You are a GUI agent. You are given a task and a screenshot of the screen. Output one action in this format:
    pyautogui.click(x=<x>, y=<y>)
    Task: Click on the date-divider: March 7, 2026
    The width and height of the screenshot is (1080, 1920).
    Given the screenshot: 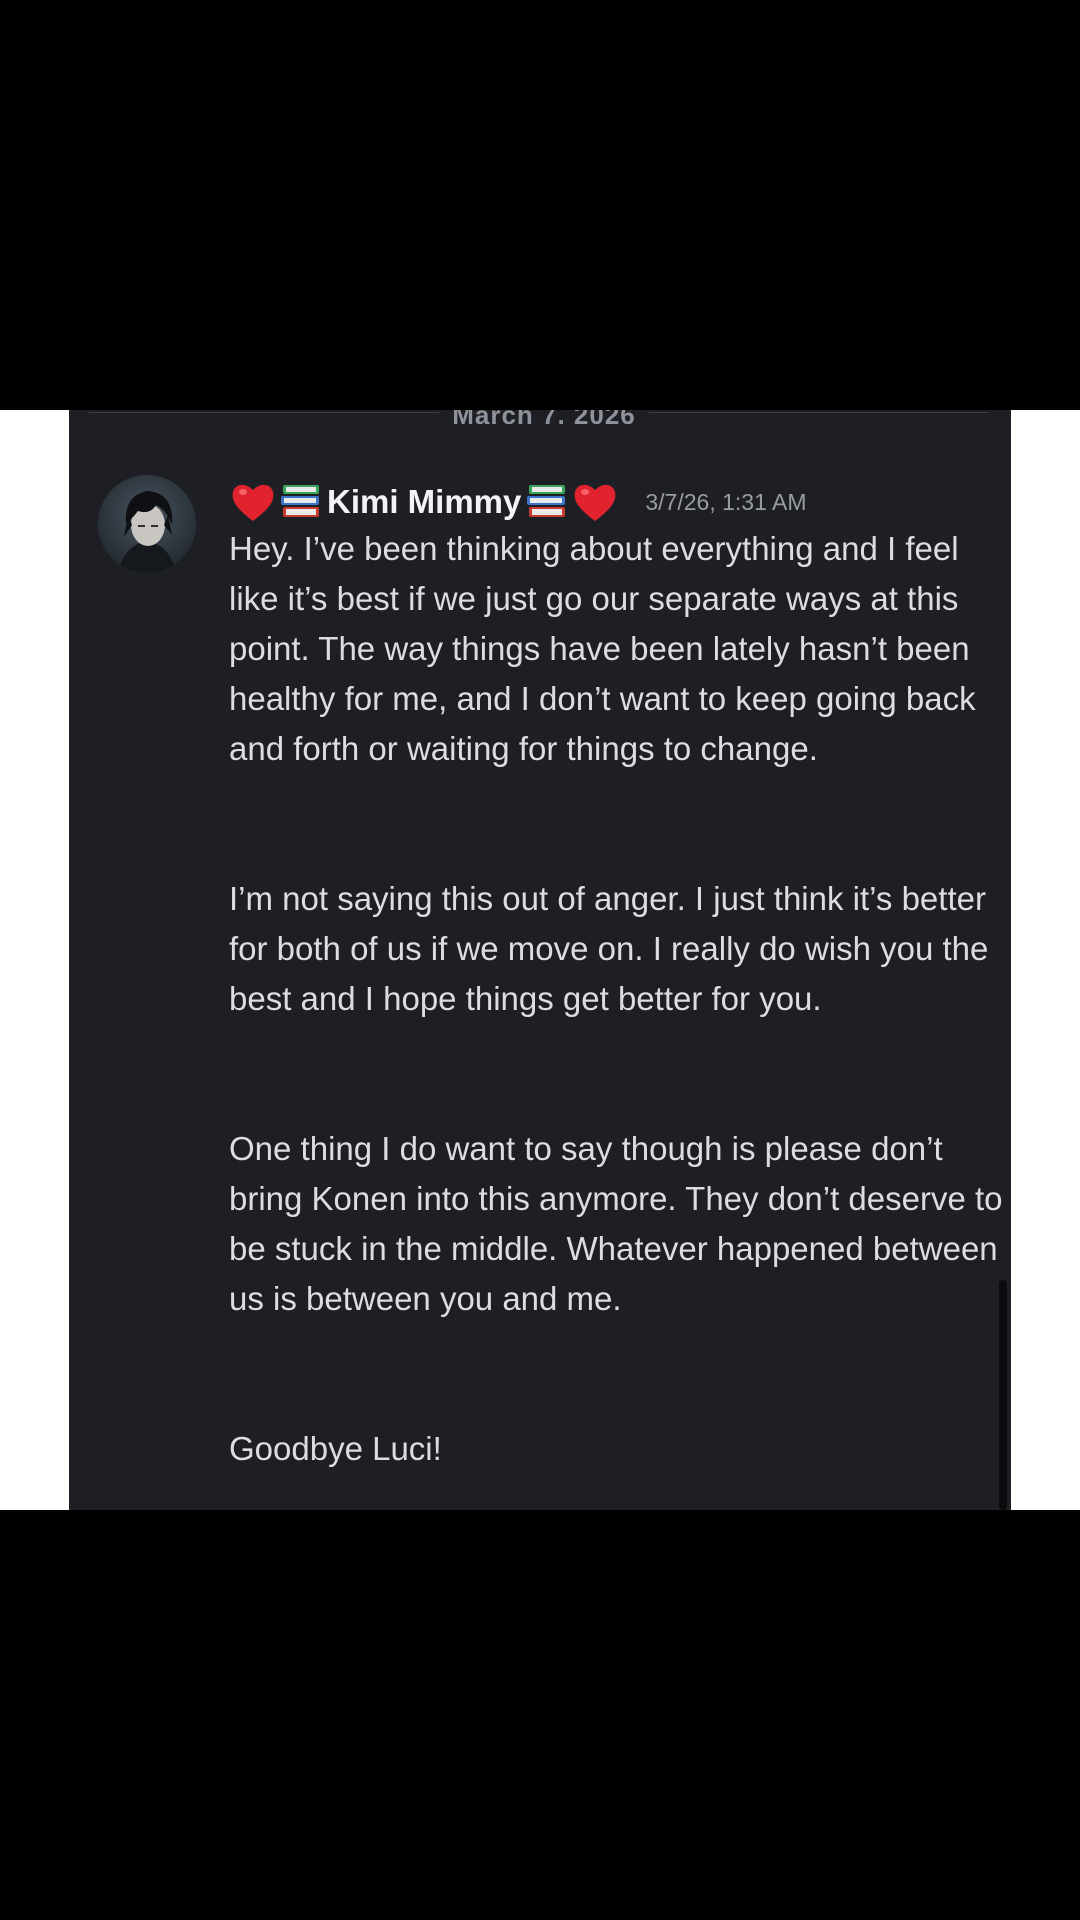 What is the action you would take?
    pyautogui.click(x=540, y=417)
    